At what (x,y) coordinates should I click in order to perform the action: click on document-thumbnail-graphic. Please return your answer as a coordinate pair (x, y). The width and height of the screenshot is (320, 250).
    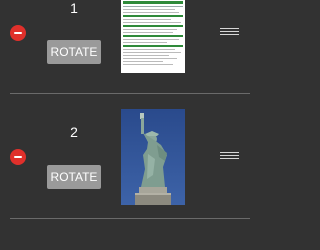
    Looking at the image, I should click on (153, 36).